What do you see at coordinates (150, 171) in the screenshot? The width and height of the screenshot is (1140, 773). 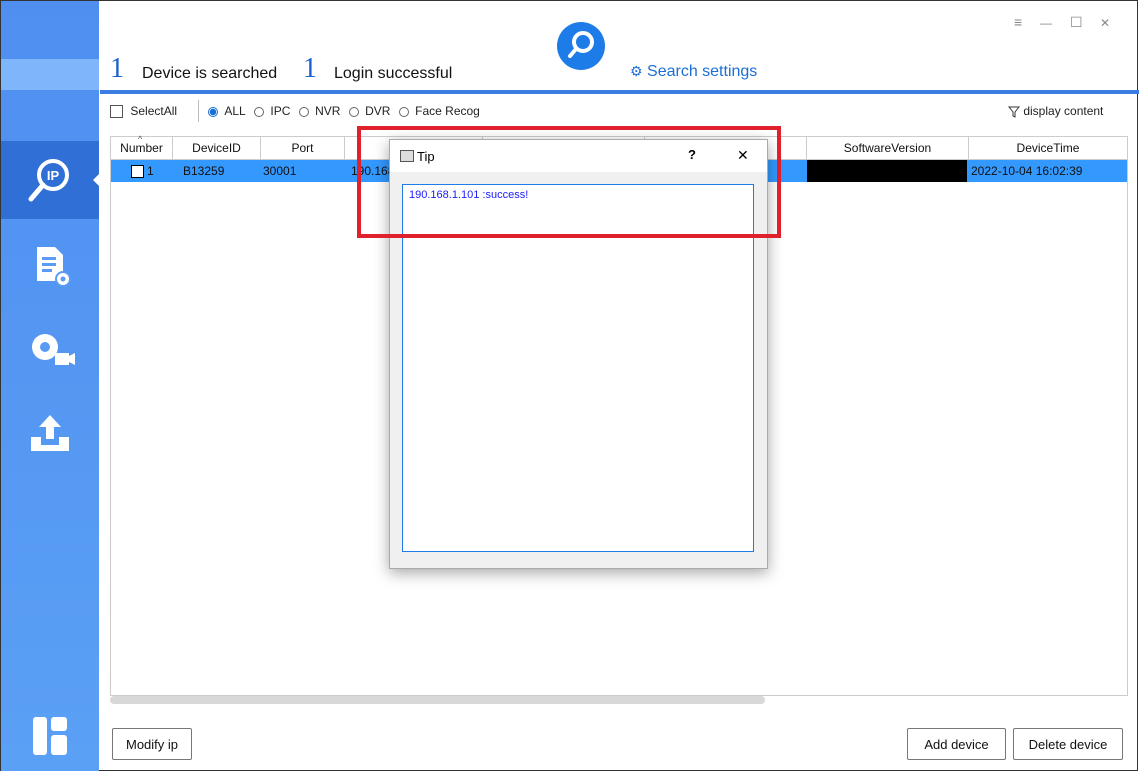 I see `cell-number: 1` at bounding box center [150, 171].